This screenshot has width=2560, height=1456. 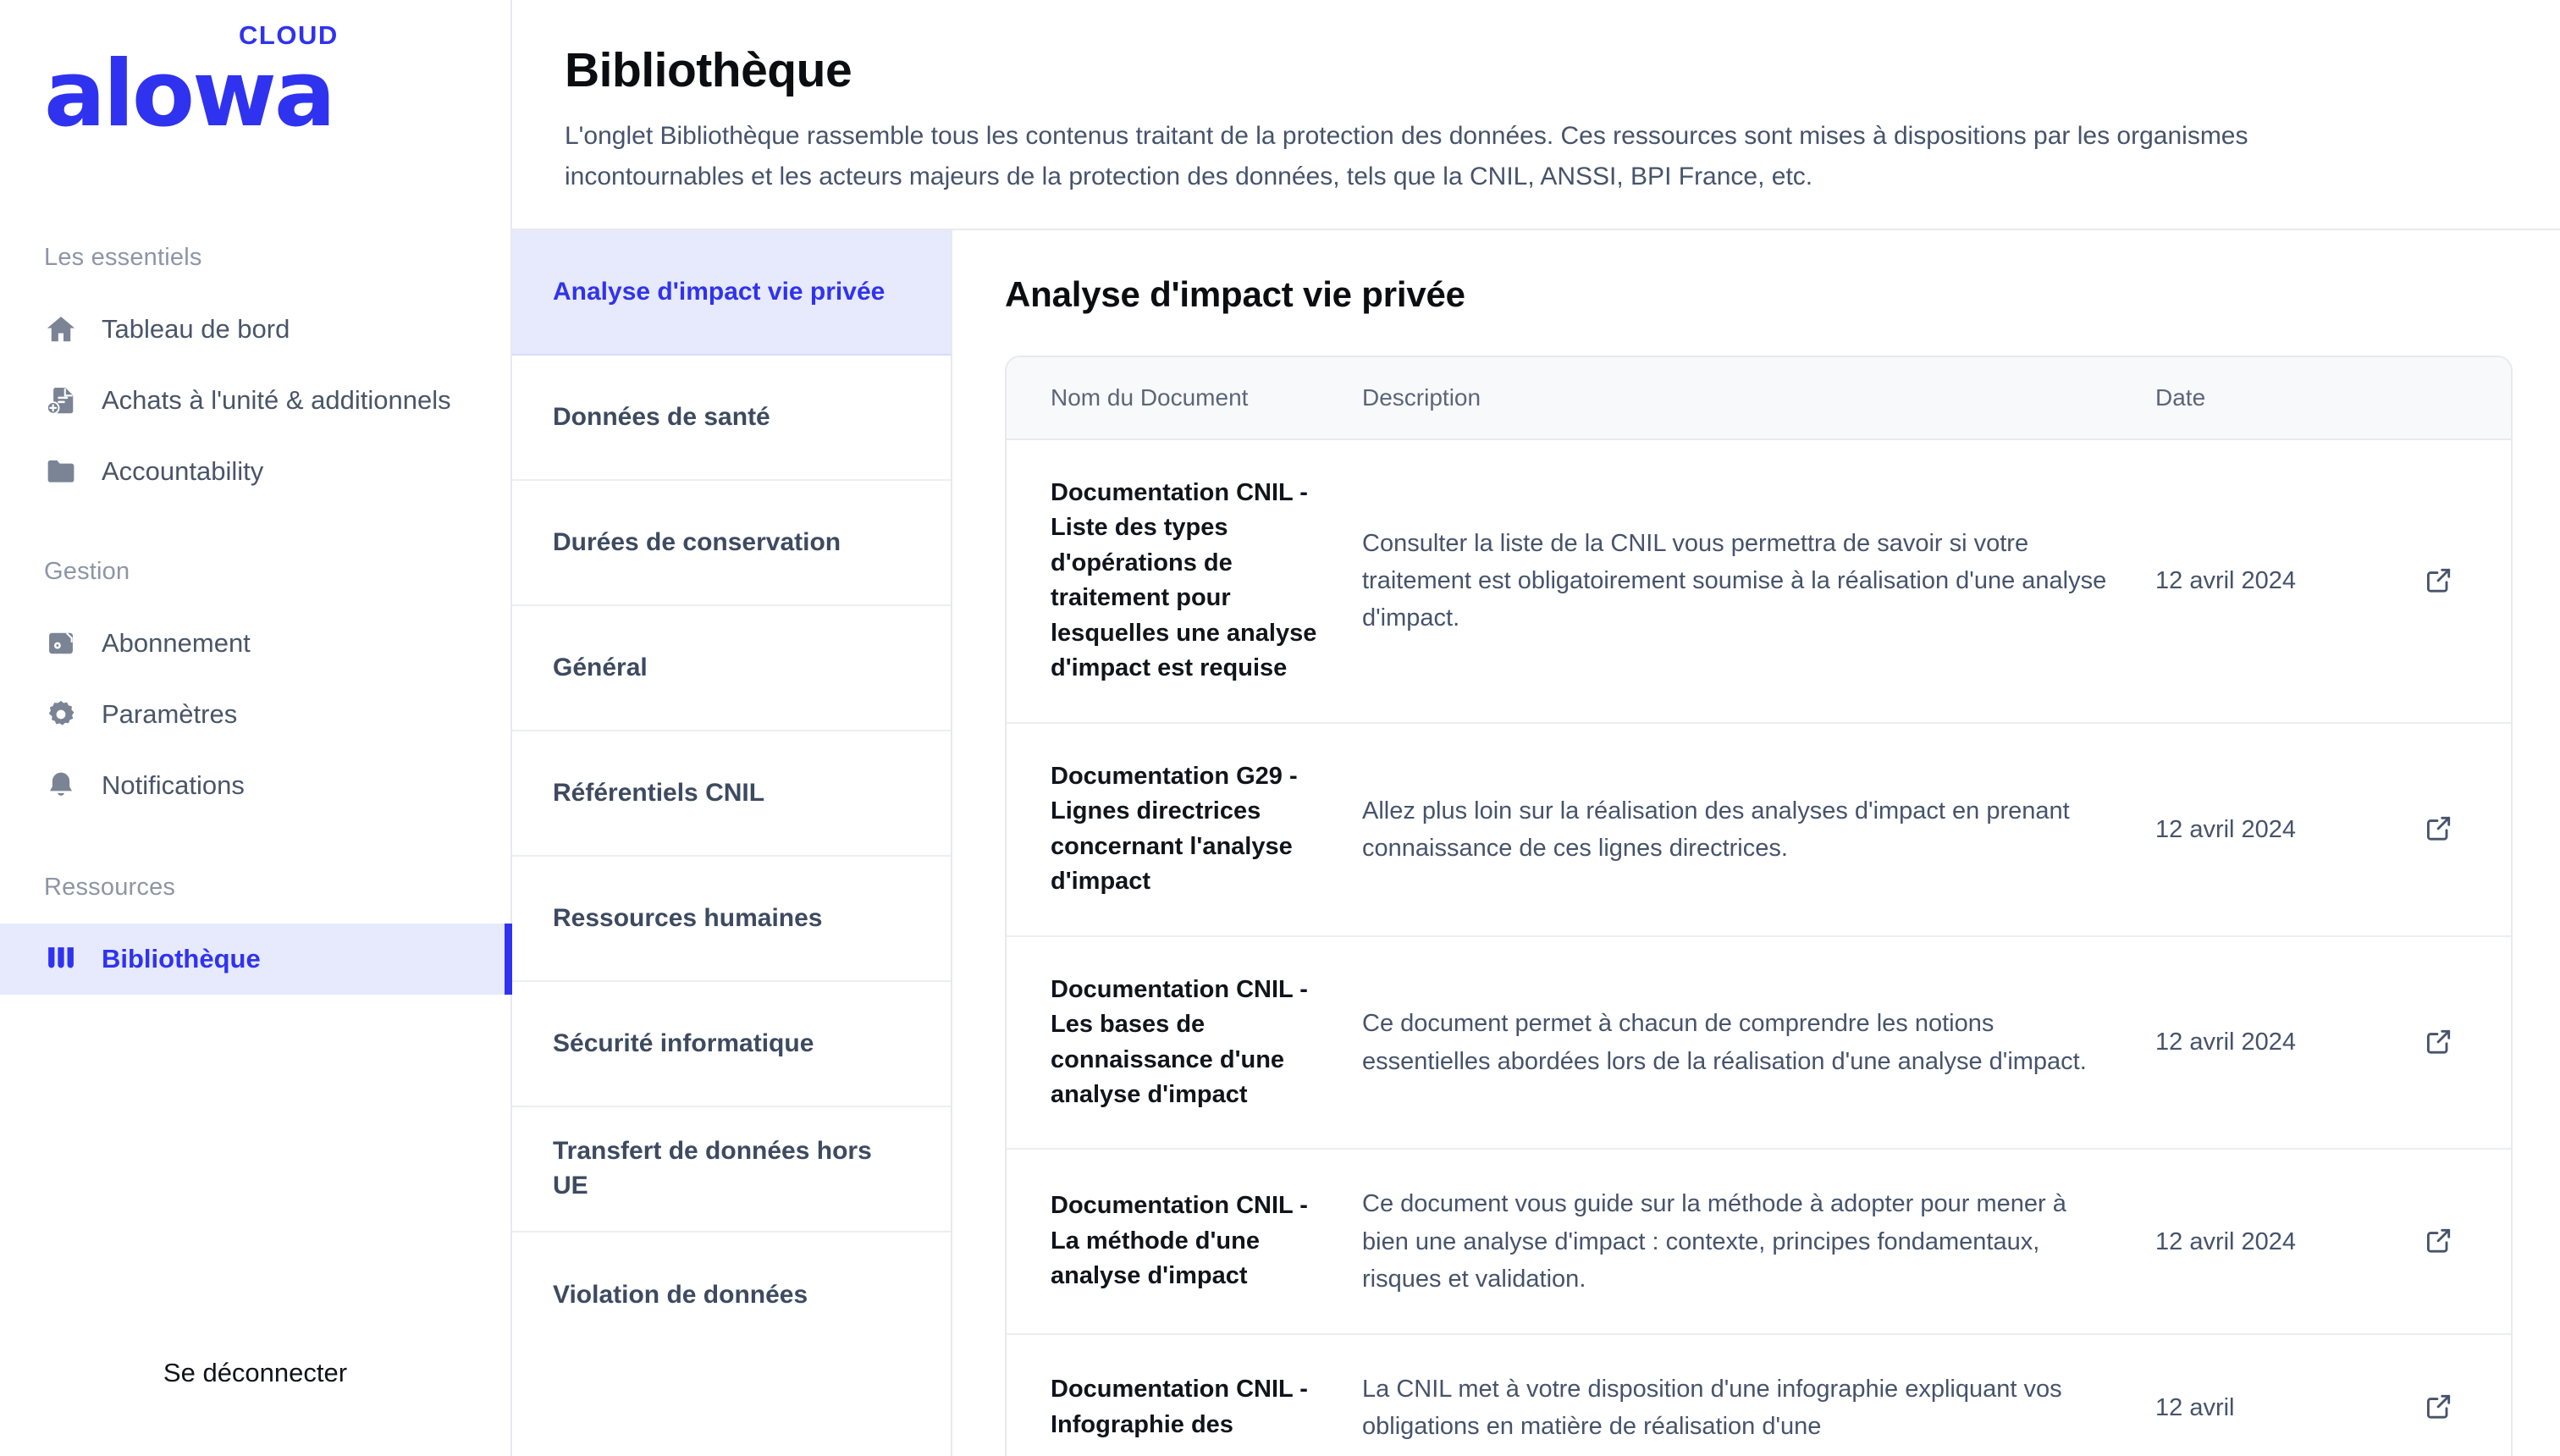 I want to click on library-icon, so click(x=61, y=959).